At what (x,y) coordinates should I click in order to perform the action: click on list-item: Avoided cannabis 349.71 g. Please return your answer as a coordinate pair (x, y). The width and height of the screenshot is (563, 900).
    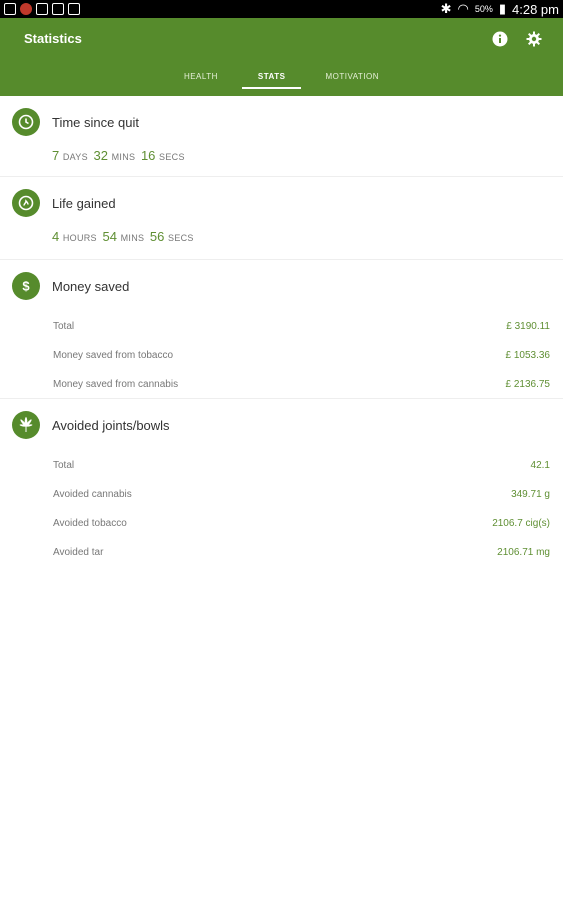
    Looking at the image, I should click on (281, 494).